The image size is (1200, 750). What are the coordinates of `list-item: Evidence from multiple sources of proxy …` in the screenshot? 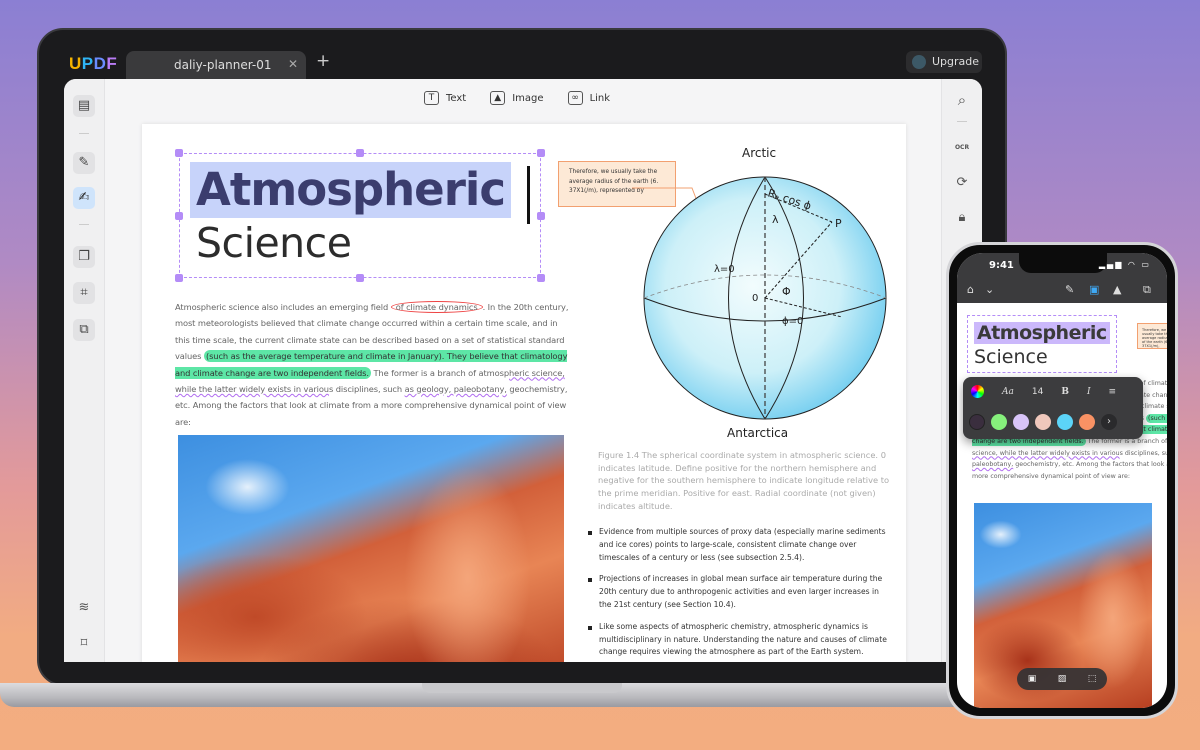 It's located at (738, 545).